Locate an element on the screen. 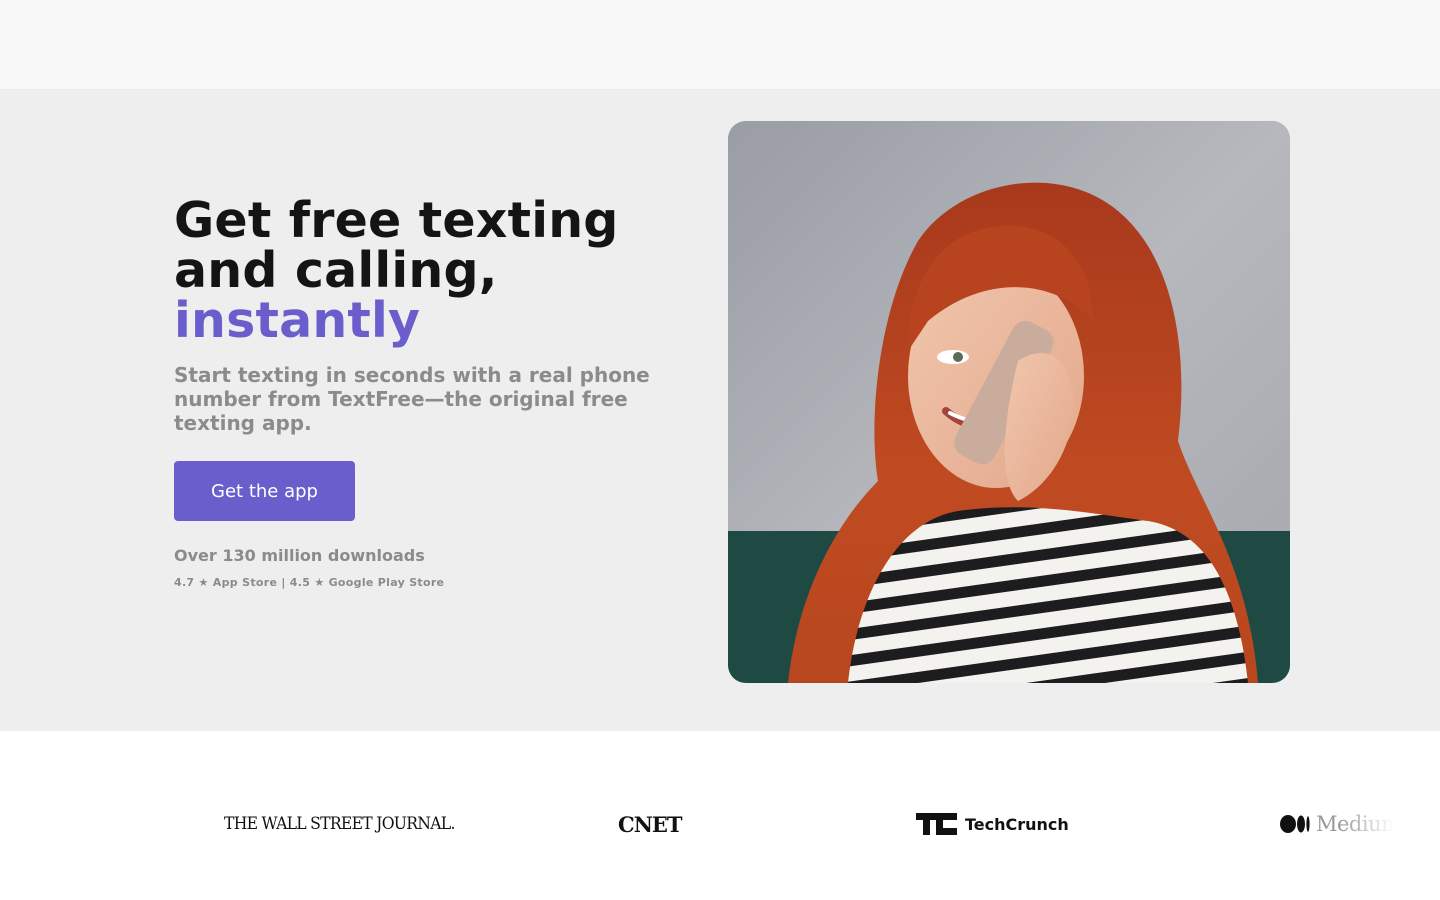 This screenshot has width=1440, height=900. get-the-app-button: Get the app is located at coordinates (264, 491).